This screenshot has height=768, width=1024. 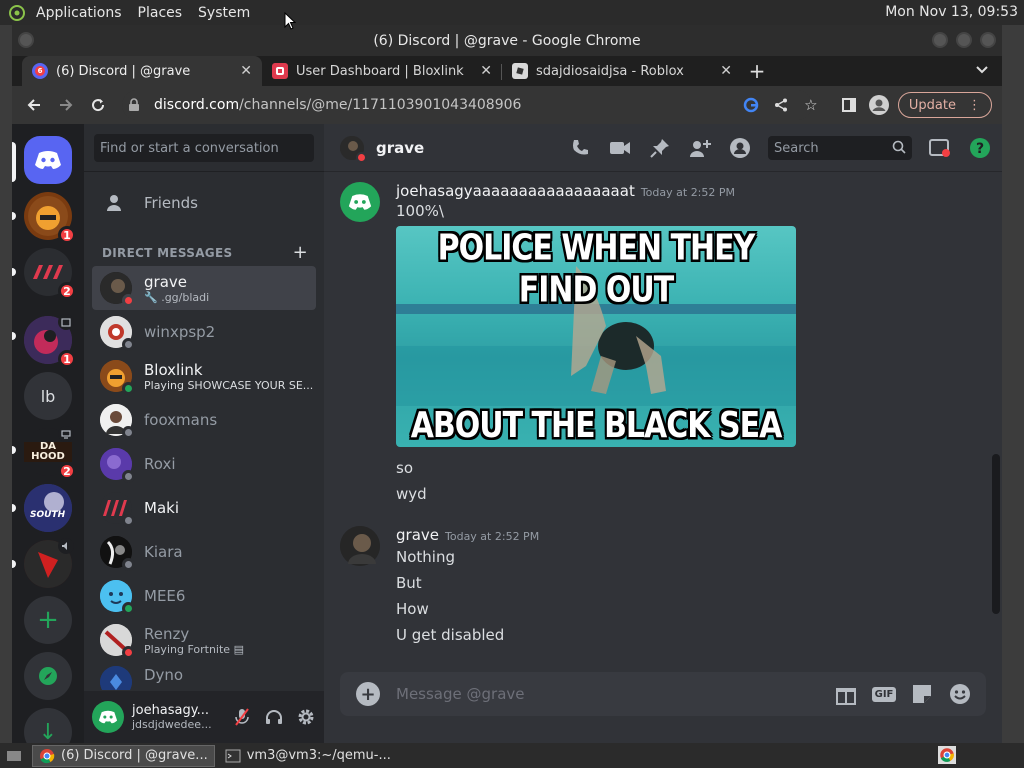 What do you see at coordinates (204, 676) in the screenshot?
I see `dm-item-dyno: Dyno` at bounding box center [204, 676].